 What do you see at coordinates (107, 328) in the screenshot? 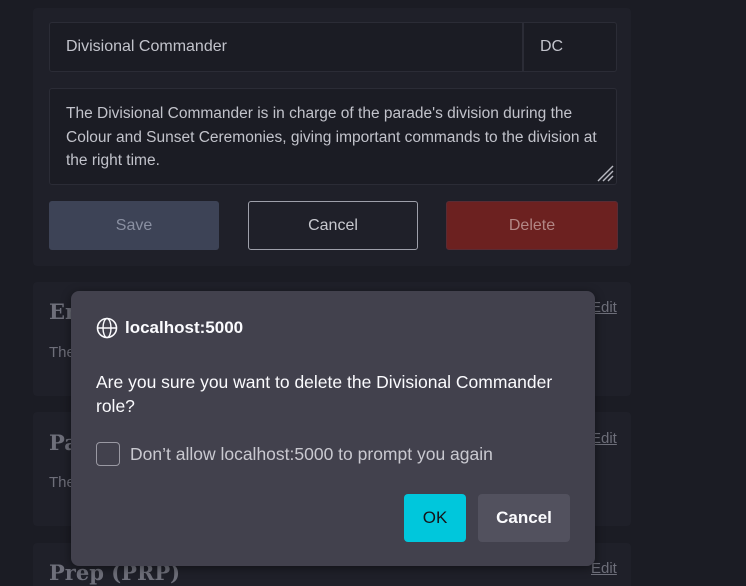
I see `globe-icon` at bounding box center [107, 328].